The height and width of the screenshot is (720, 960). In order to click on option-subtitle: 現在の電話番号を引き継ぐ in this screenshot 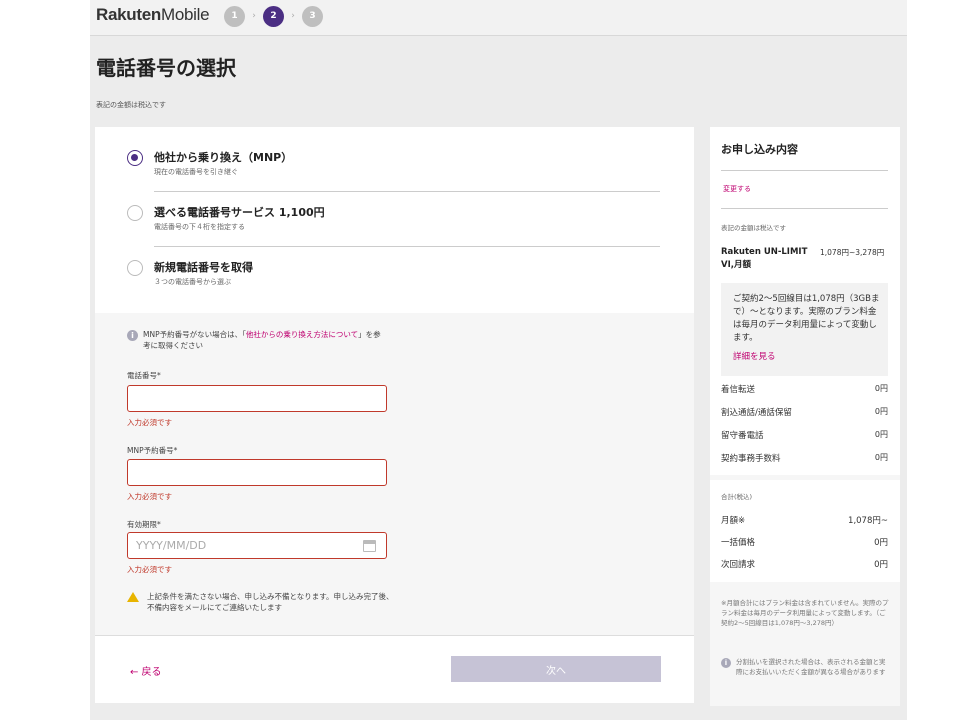, I will do `click(196, 172)`.